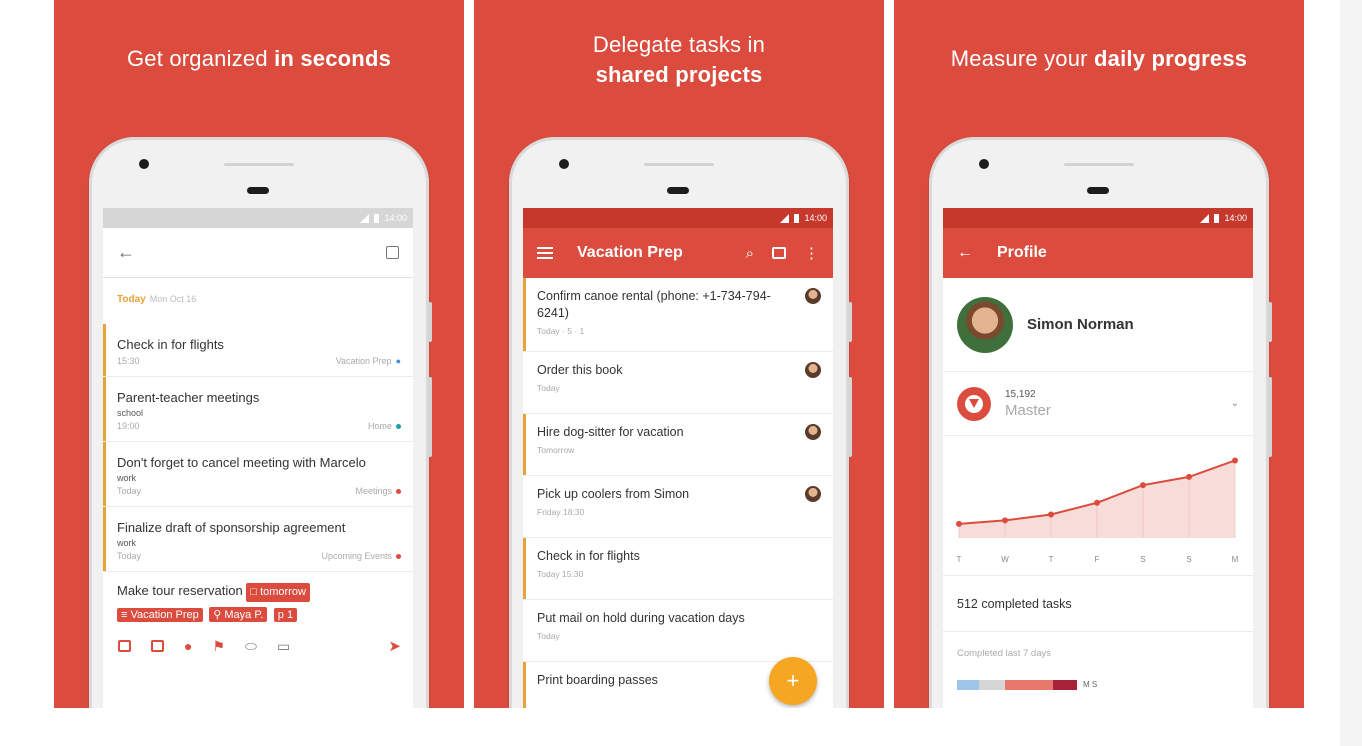  What do you see at coordinates (170, 344) in the screenshot?
I see `task-title: Check in for flights` at bounding box center [170, 344].